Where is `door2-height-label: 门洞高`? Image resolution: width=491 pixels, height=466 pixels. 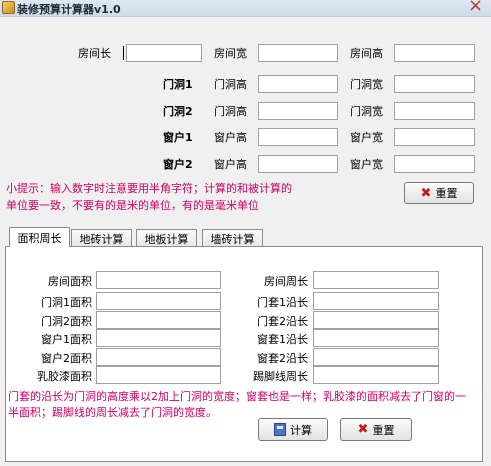
door2-height-label: 门洞高 is located at coordinates (230, 111).